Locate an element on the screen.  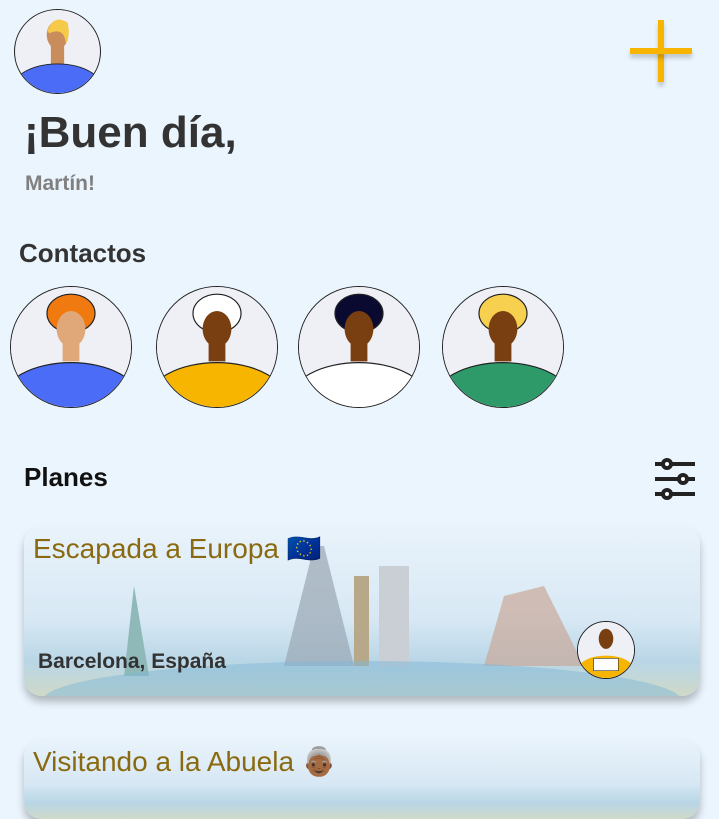
plan-location: Barcelona, España is located at coordinates (132, 661).